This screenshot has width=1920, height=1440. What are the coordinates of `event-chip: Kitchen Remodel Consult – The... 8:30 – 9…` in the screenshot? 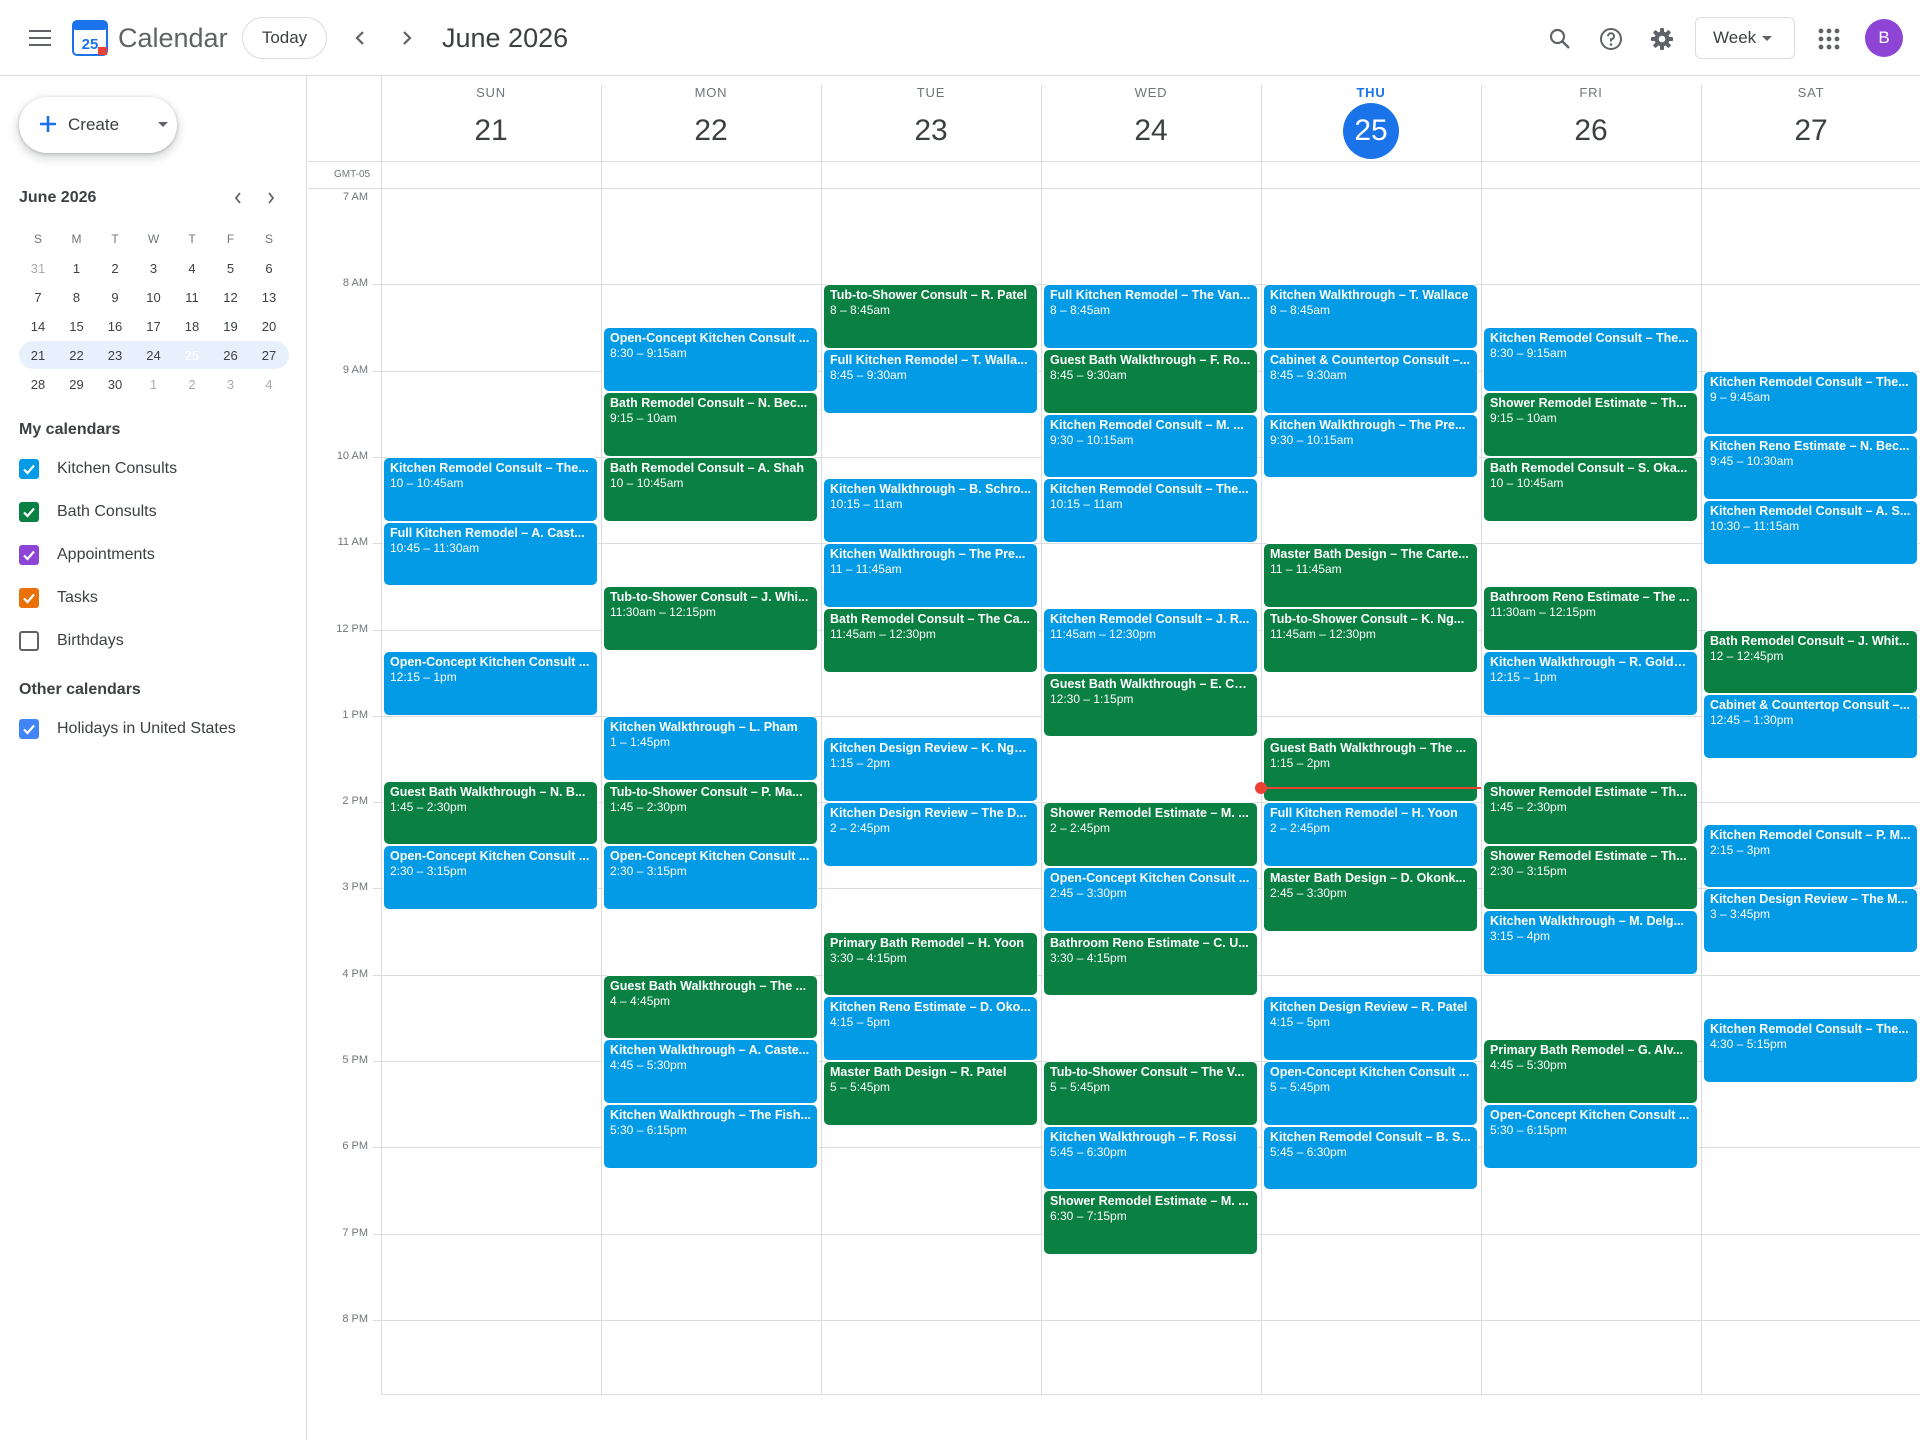 It's located at (1590, 360).